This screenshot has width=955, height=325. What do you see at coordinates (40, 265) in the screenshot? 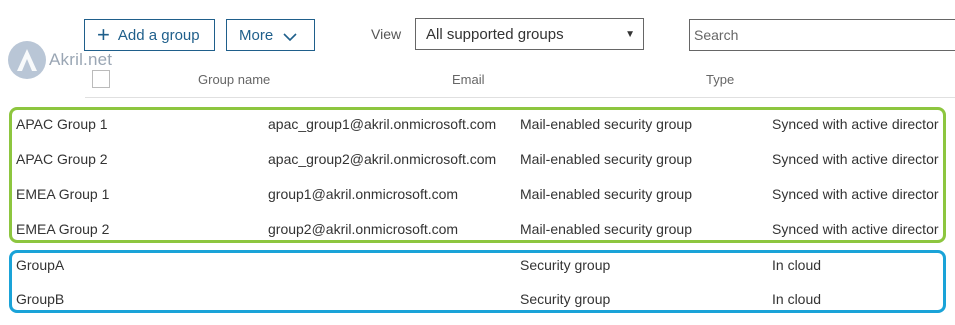
I see `group-name-cell: GroupA` at bounding box center [40, 265].